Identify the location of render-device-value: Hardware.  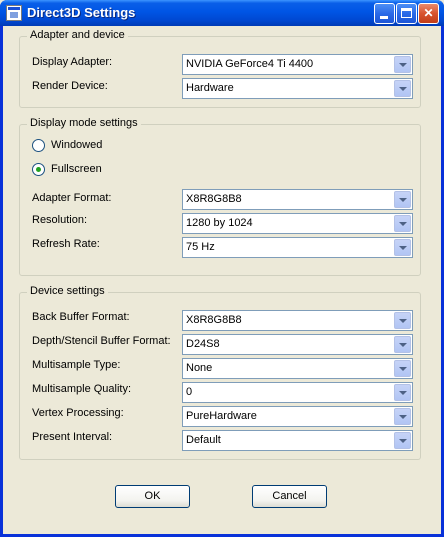
(210, 88).